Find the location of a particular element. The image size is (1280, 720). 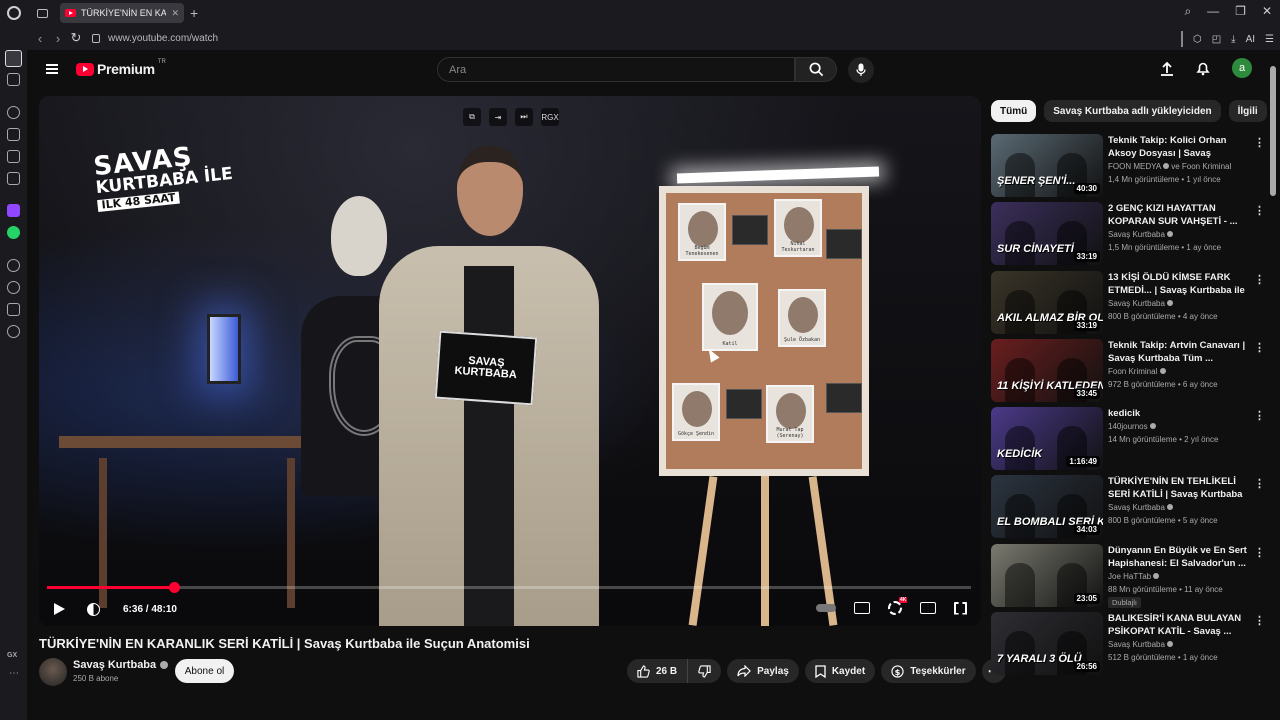

home-icon is located at coordinates (13, 58).